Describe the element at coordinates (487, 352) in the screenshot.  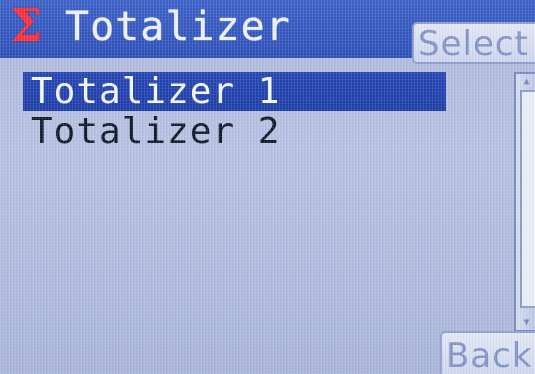
I see `back-button: Back` at that location.